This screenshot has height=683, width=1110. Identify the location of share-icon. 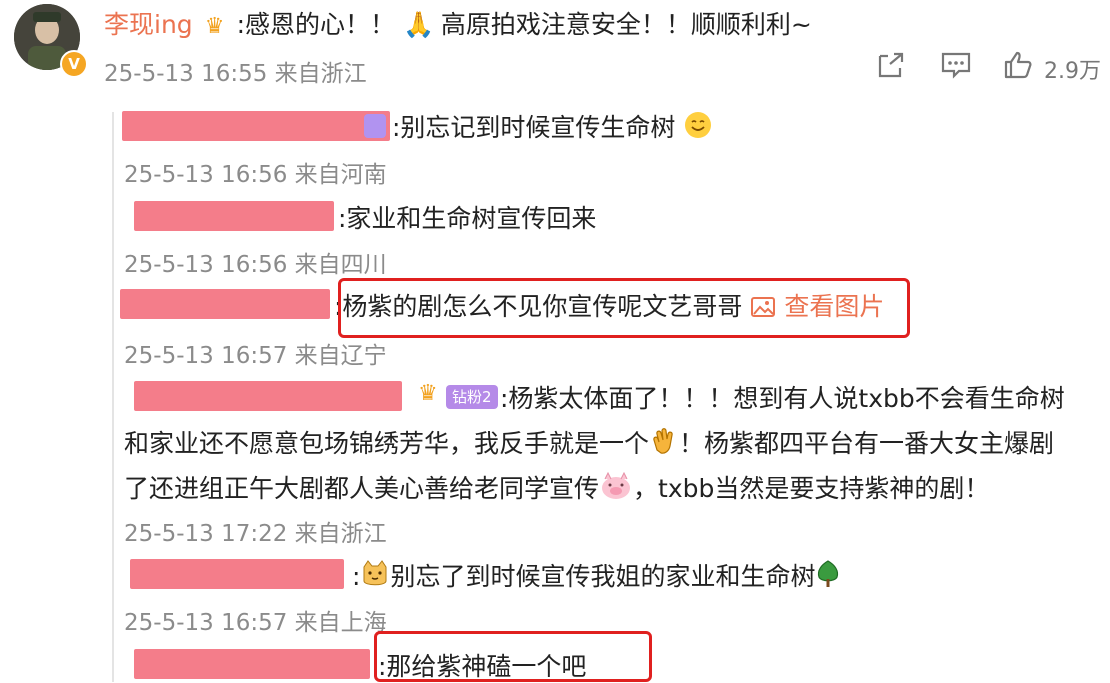
(890, 65).